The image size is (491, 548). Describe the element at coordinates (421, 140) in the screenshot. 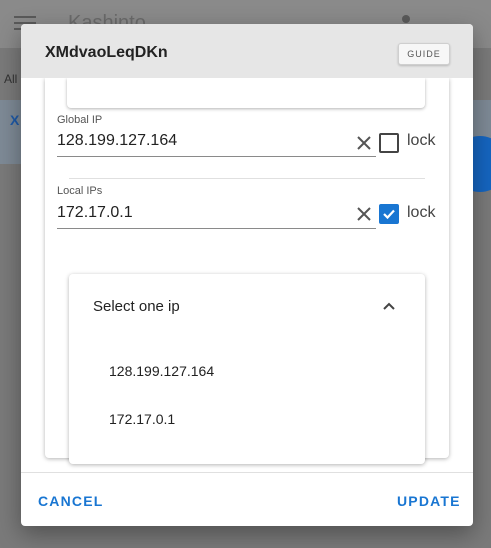

I see `global-ip-lock-label: lock` at that location.